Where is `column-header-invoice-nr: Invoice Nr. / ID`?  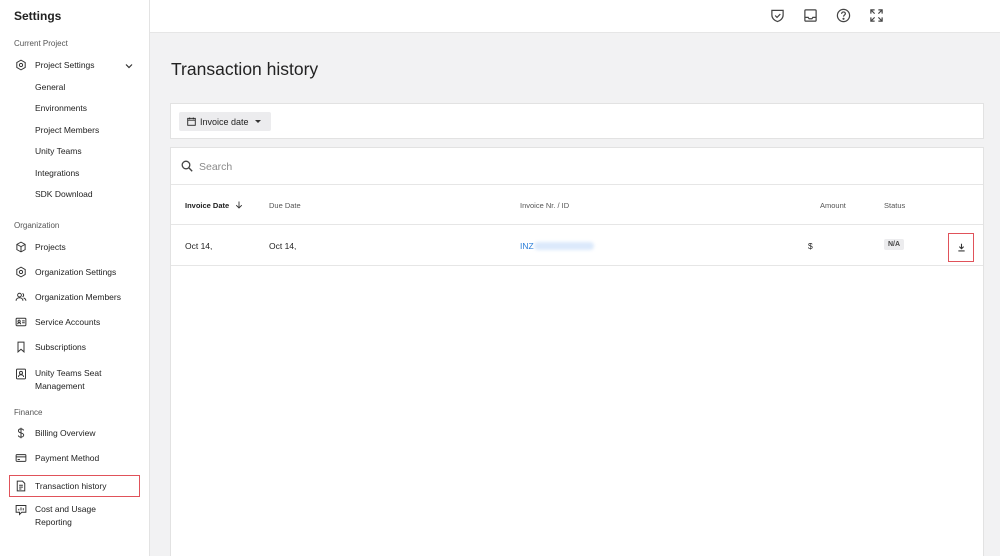 column-header-invoice-nr: Invoice Nr. / ID is located at coordinates (544, 205).